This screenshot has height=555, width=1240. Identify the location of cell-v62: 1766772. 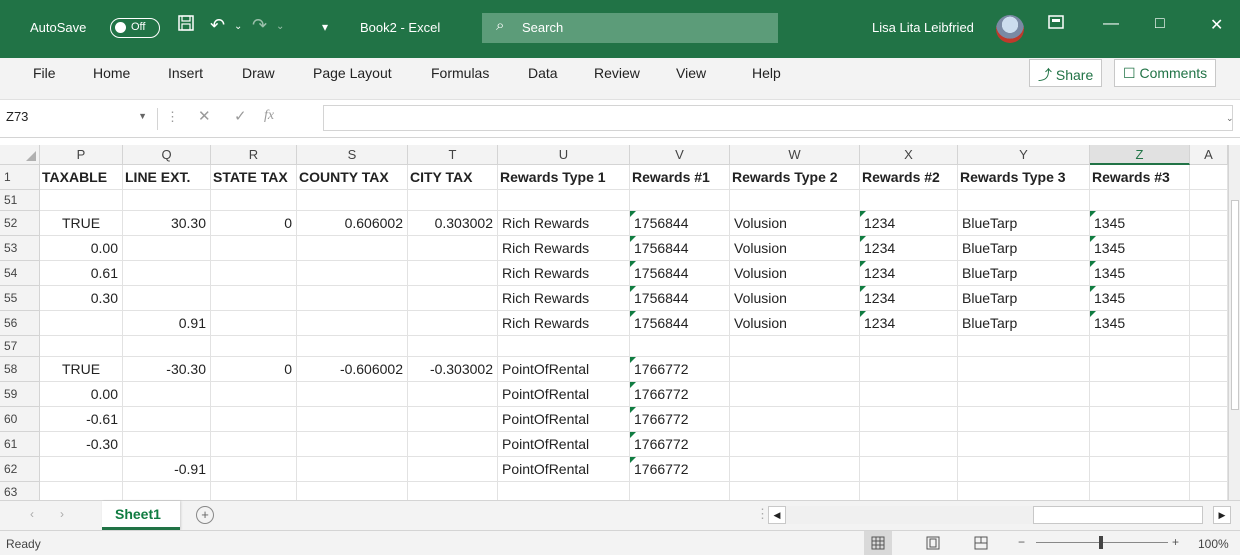
(680, 469).